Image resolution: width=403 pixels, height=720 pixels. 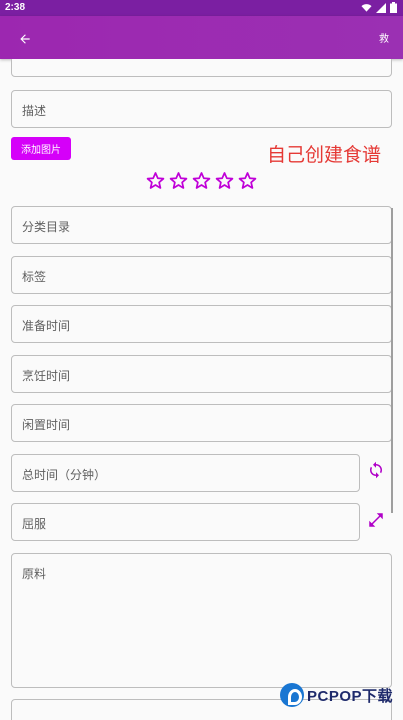 I want to click on pcpop-logo-icon, so click(x=292, y=695).